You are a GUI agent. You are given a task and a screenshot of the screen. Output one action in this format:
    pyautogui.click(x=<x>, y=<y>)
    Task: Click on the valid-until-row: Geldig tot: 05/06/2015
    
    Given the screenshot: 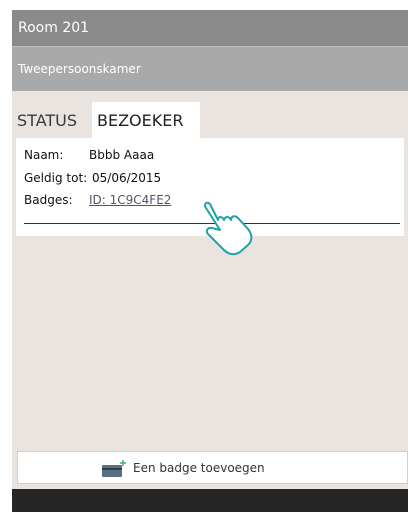 What is the action you would take?
    pyautogui.click(x=92, y=178)
    